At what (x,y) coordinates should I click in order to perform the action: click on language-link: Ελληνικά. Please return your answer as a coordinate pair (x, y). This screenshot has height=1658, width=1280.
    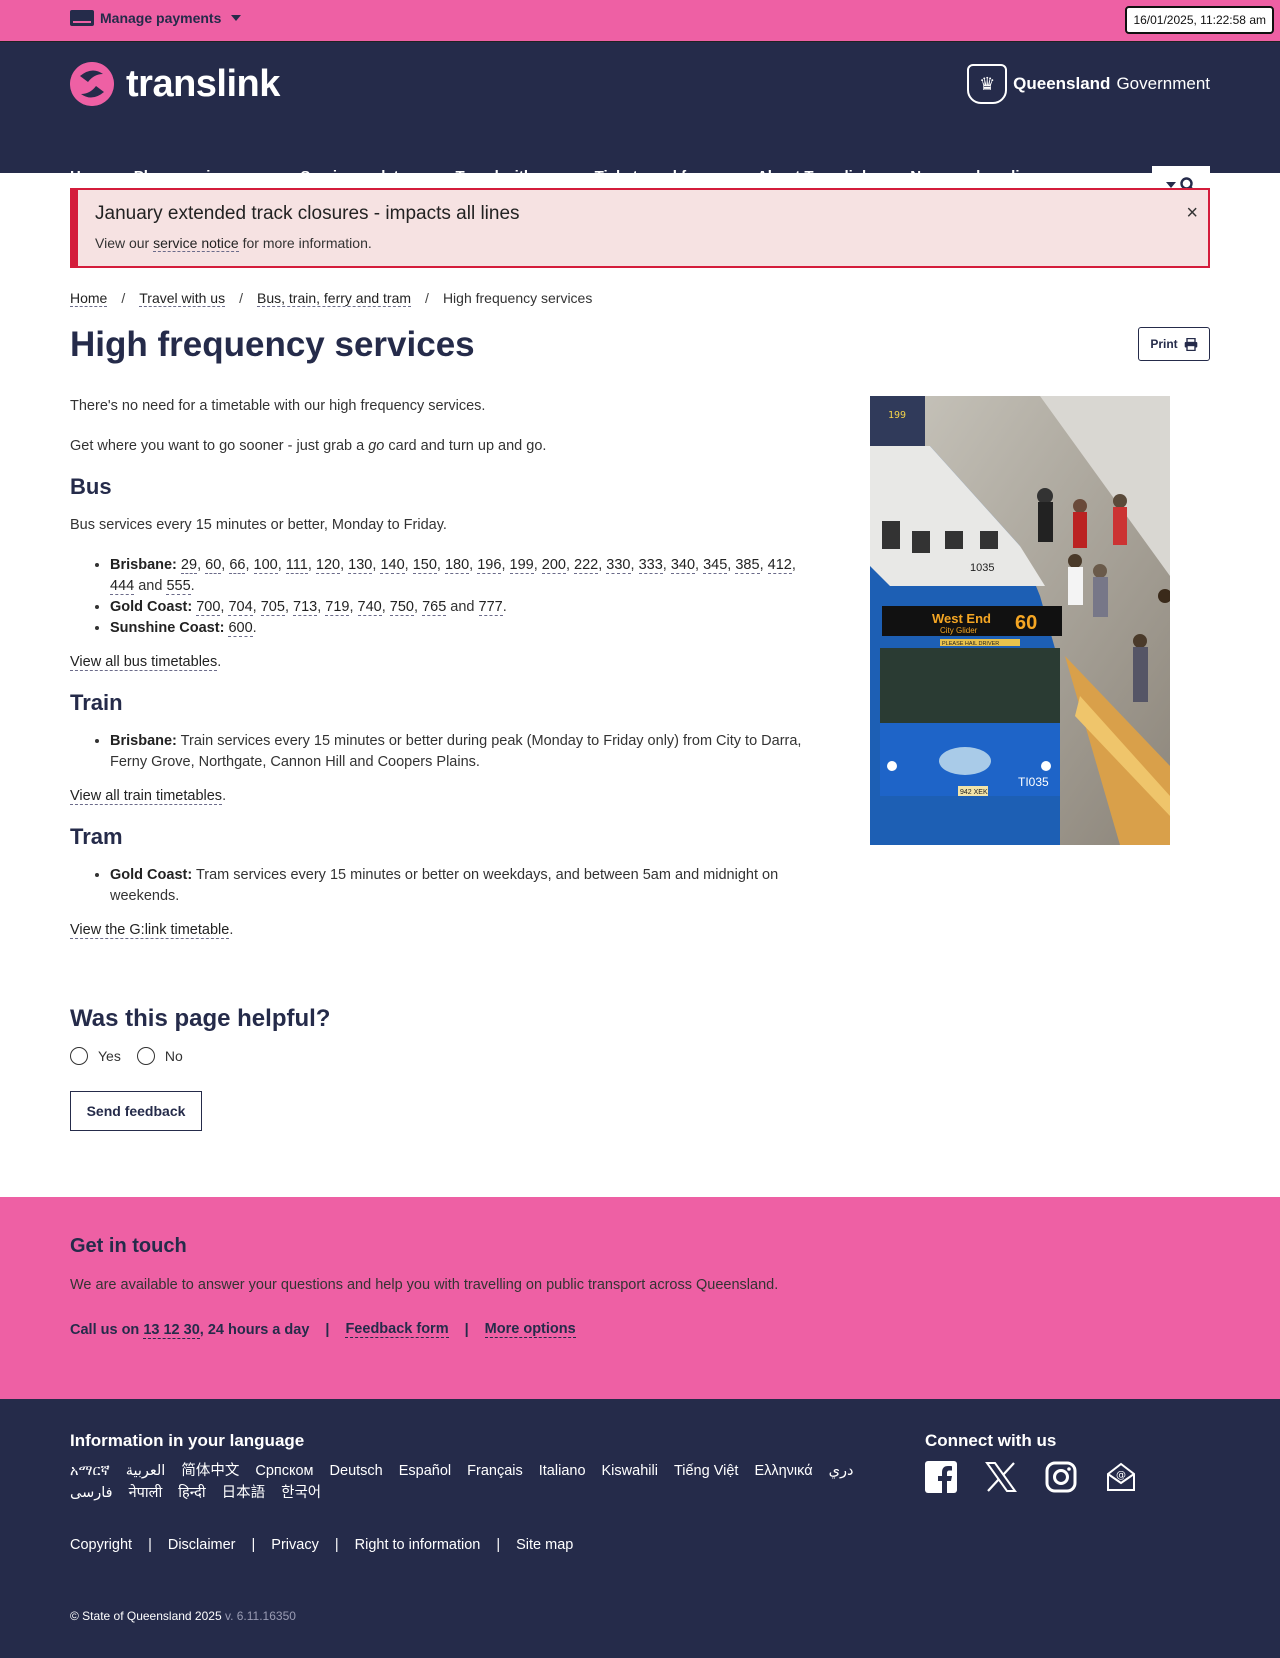
    Looking at the image, I should click on (783, 1471).